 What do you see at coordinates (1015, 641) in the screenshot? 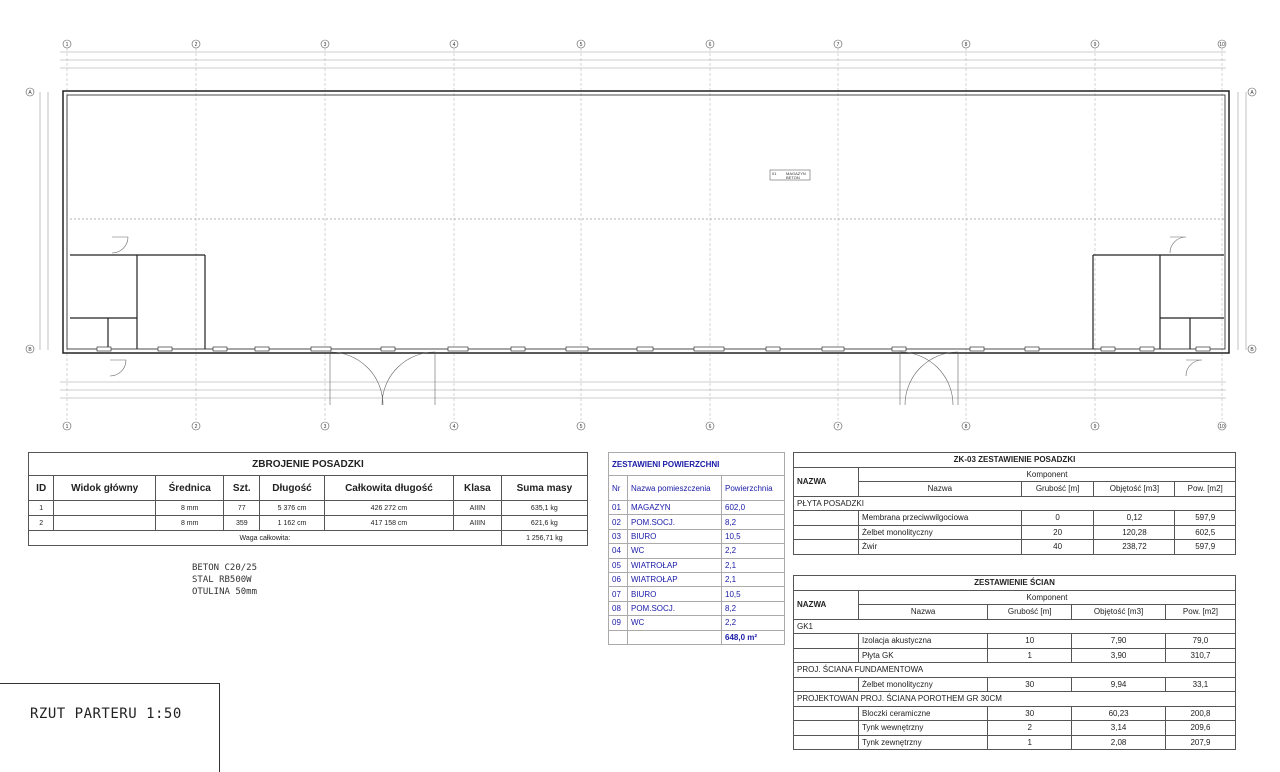
I see `table-row: Izolacja akustyczna 10 7,90 79,0` at bounding box center [1015, 641].